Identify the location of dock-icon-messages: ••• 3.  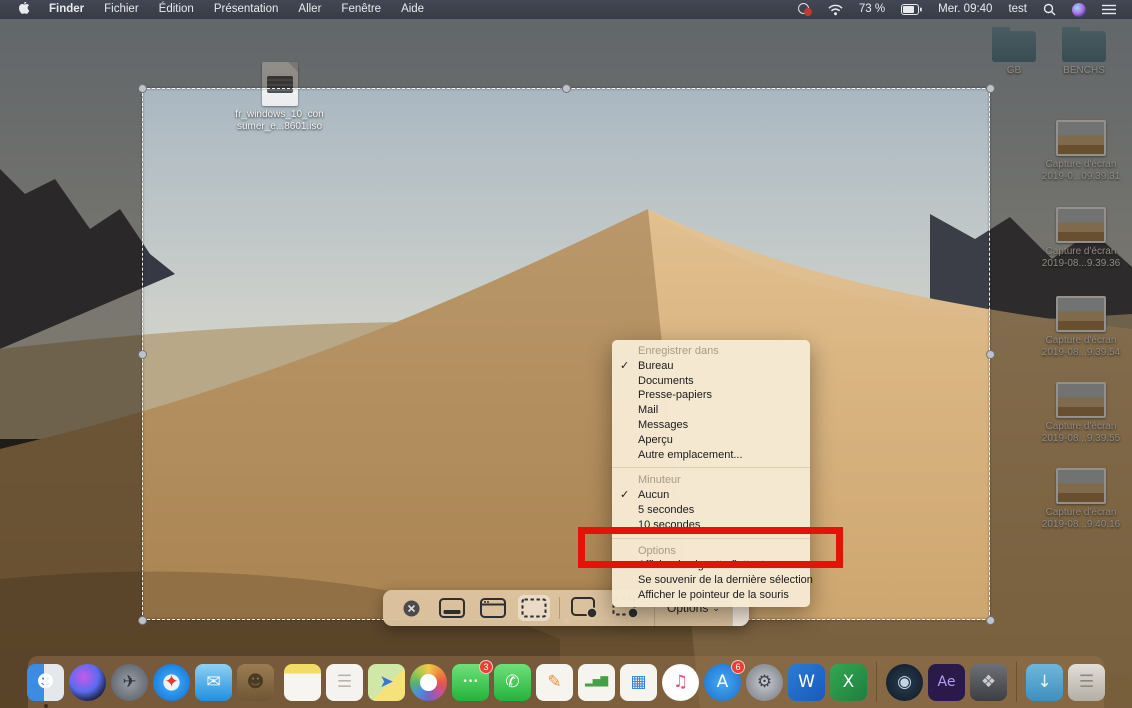
(472, 680).